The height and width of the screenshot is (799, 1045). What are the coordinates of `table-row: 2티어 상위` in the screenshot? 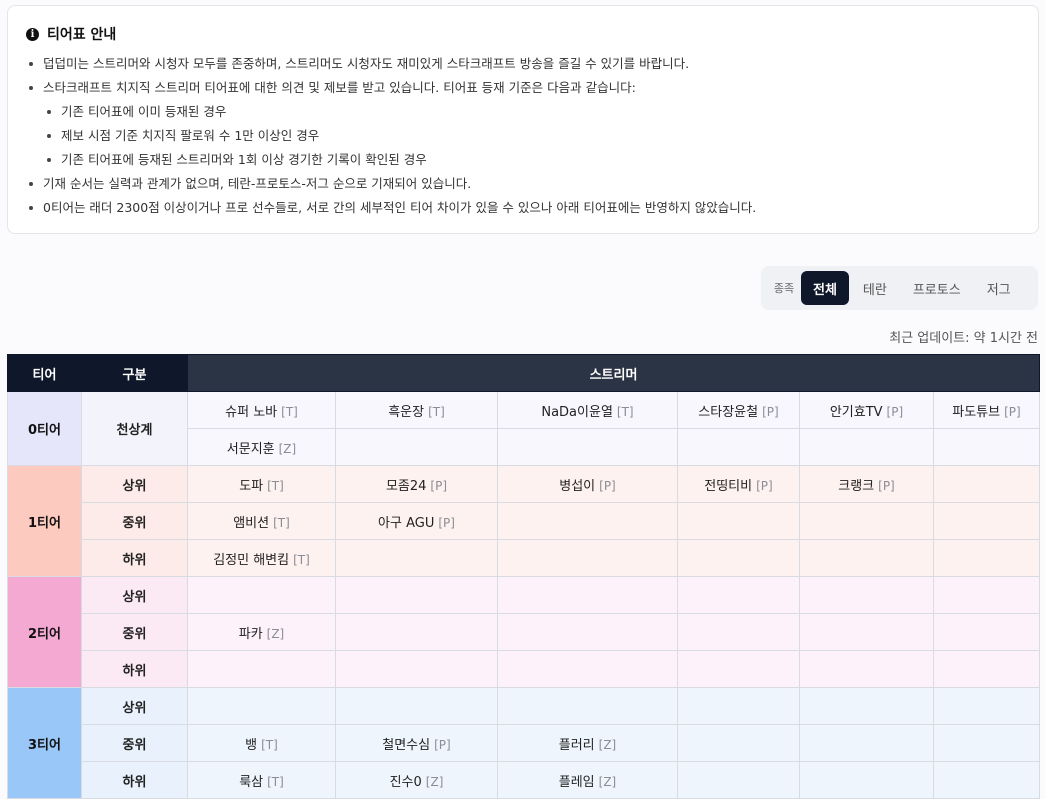 It's located at (523, 632).